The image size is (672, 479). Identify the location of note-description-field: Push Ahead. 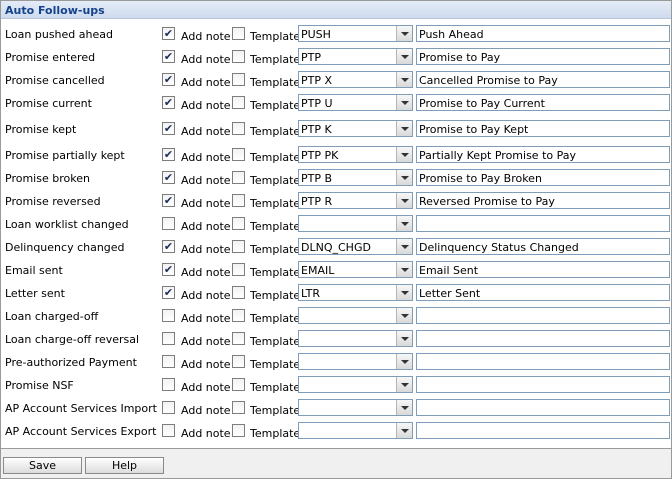
(543, 33).